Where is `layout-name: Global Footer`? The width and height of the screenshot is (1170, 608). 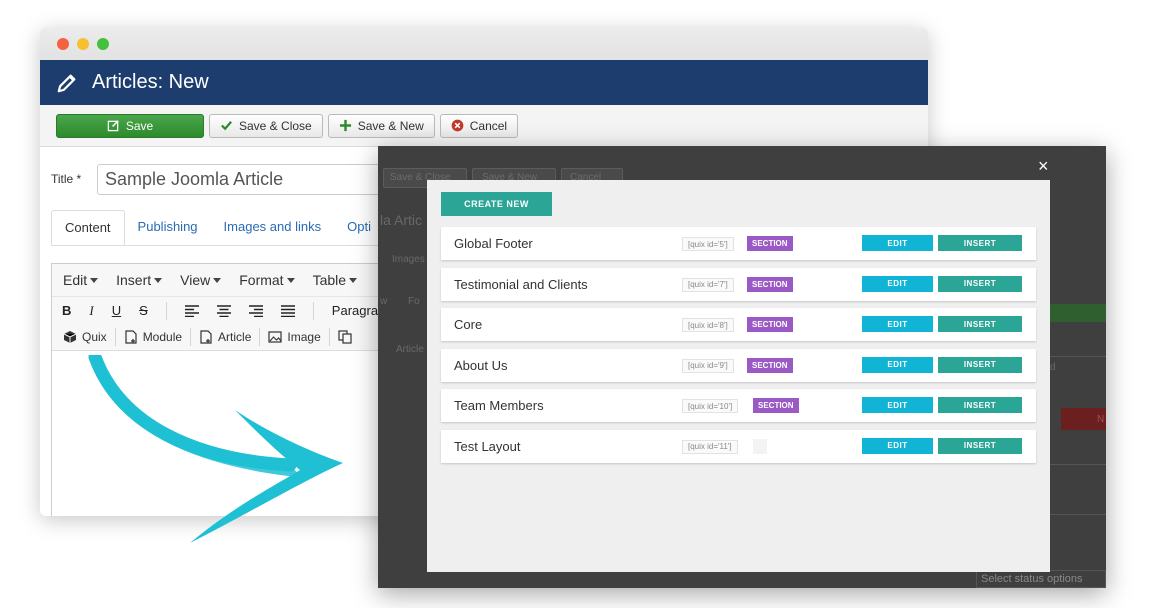 layout-name: Global Footer is located at coordinates (493, 243).